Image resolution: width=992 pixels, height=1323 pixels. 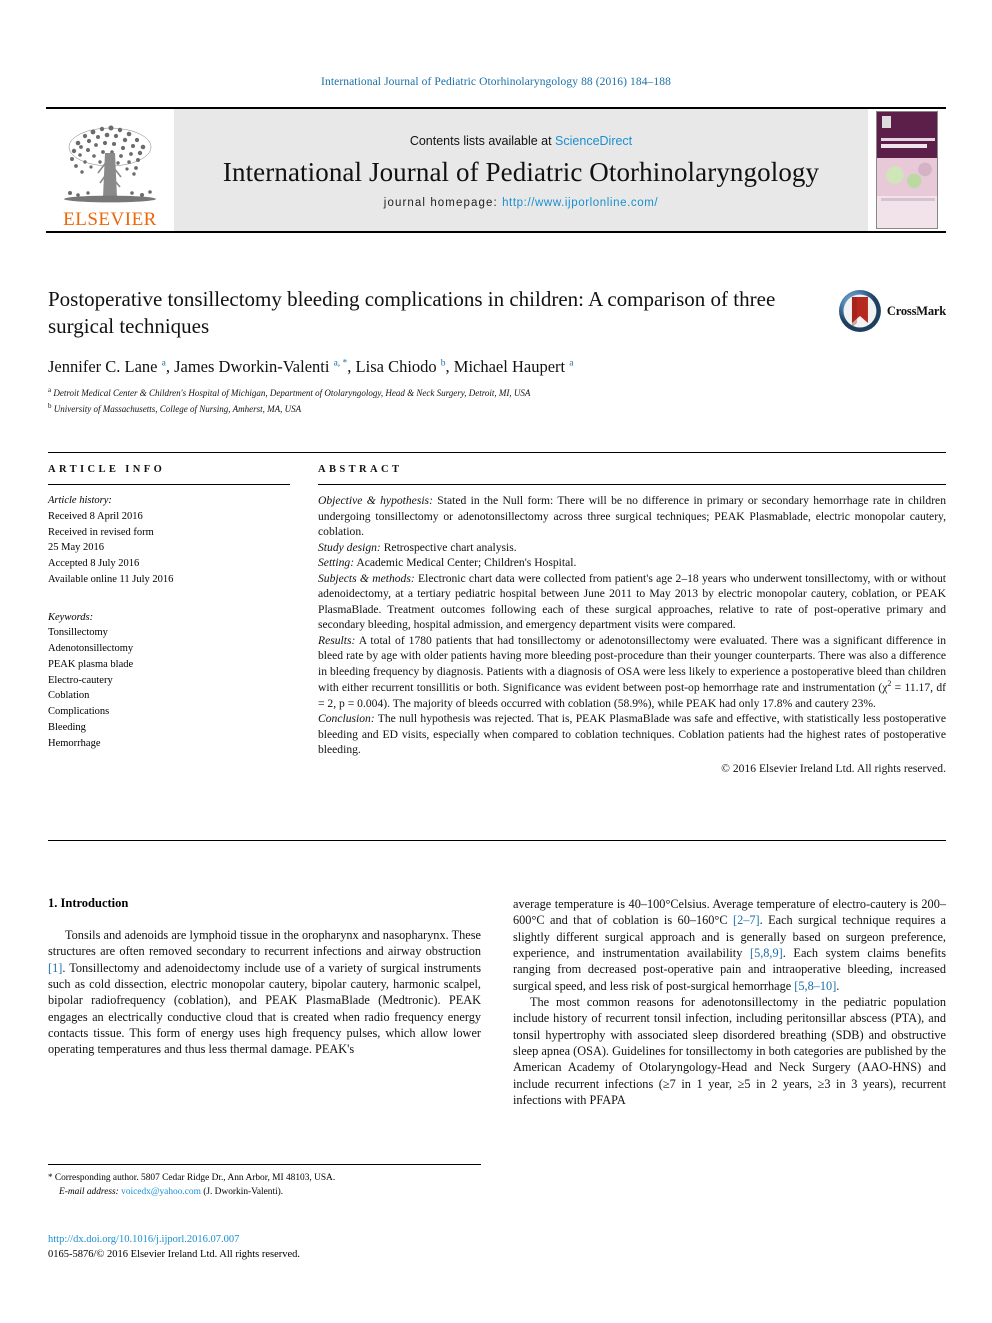 What do you see at coordinates (91, 648) in the screenshot?
I see `keyword-item: Adenotonsillectomy` at bounding box center [91, 648].